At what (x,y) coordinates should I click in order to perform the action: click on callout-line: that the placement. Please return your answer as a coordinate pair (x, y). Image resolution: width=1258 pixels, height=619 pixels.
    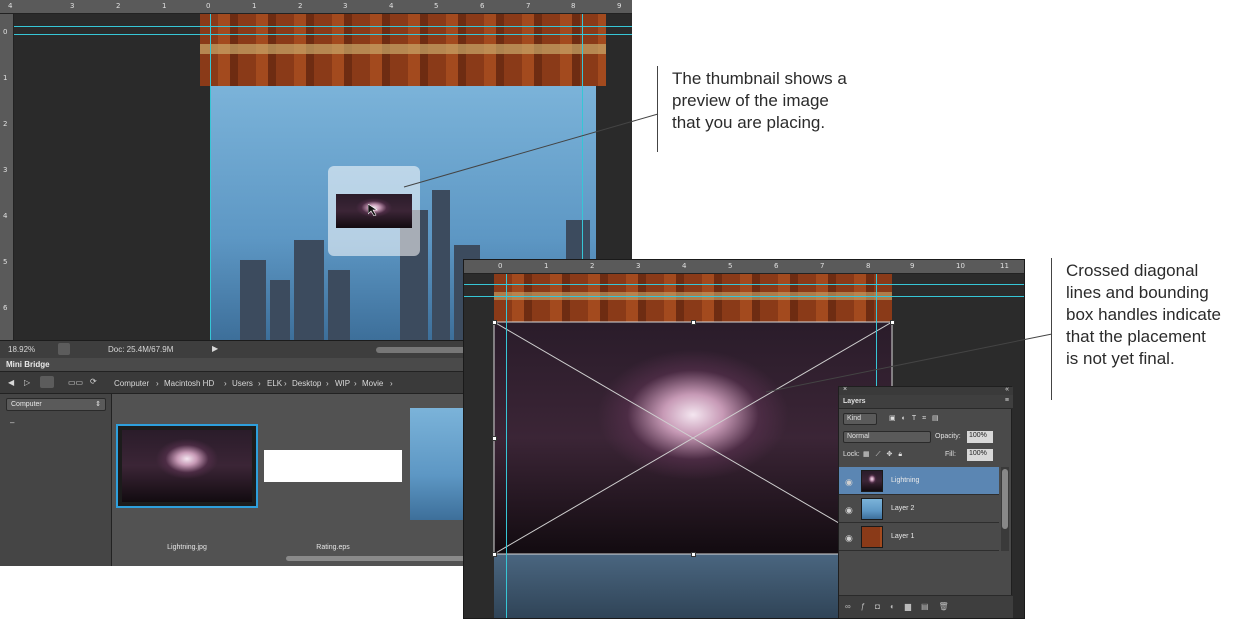
    Looking at the image, I should click on (1136, 336).